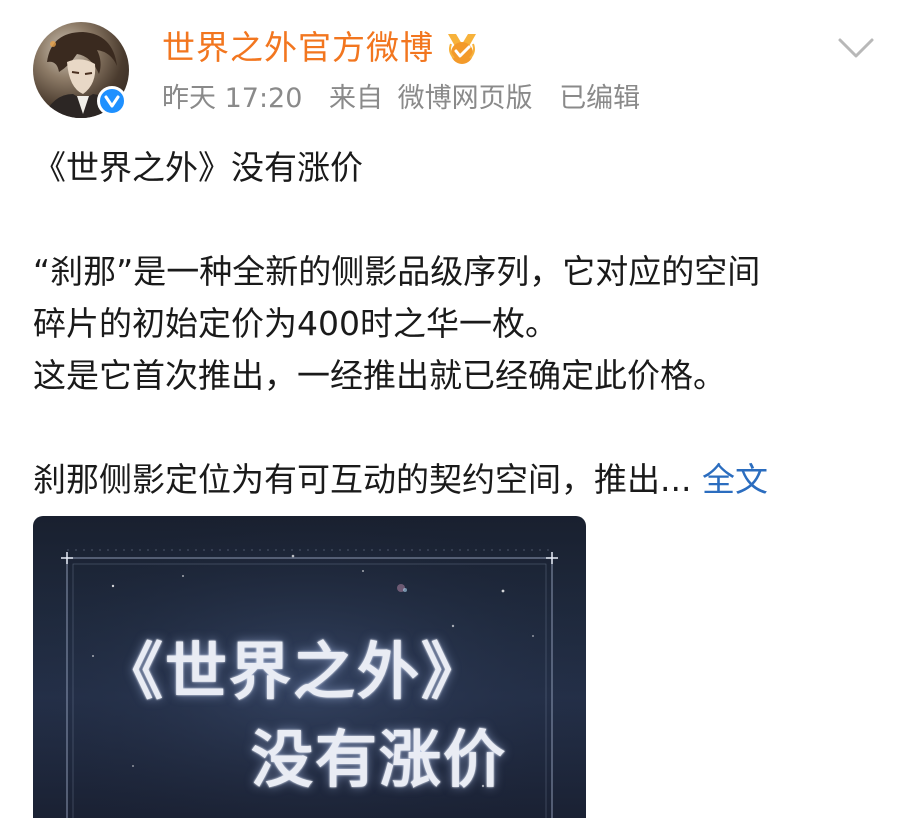 The height and width of the screenshot is (818, 900). I want to click on post-line: 碎片的初始定价为400时之华一枚。, so click(295, 323).